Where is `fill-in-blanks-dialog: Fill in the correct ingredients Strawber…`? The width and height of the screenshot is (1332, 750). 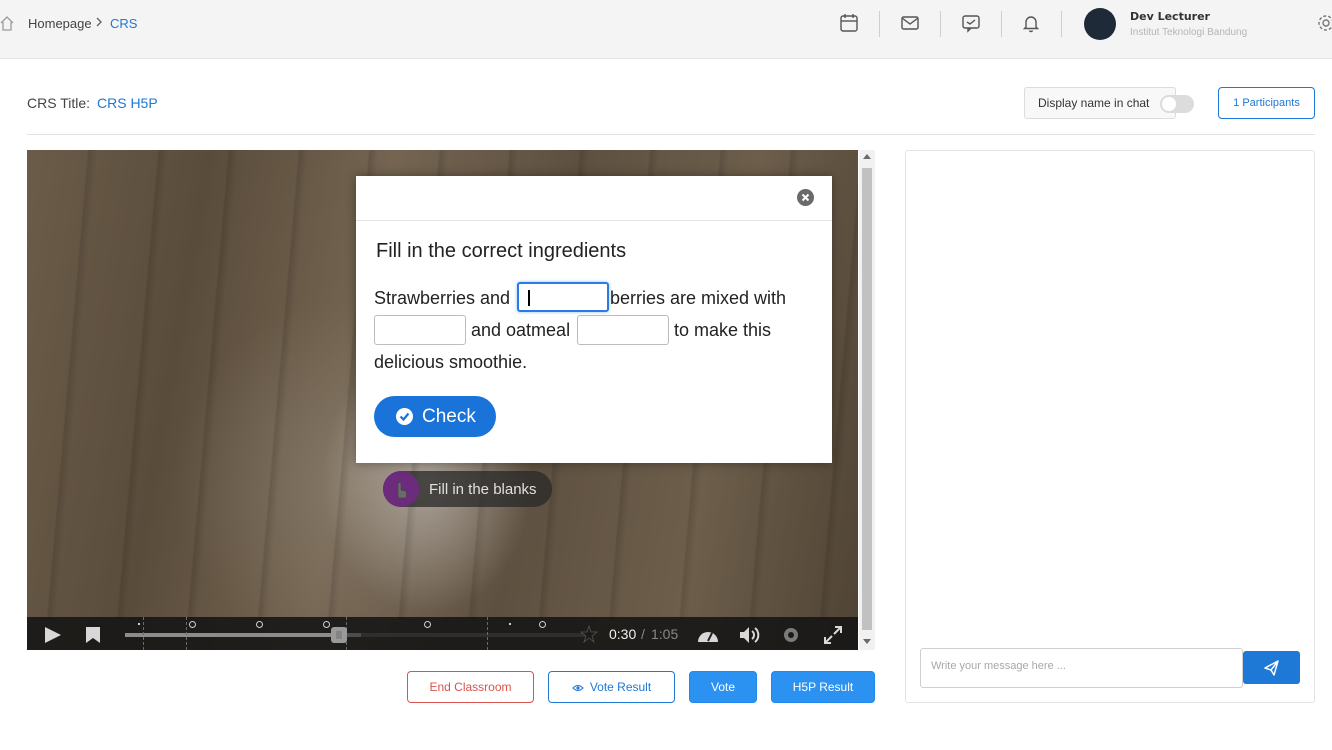
fill-in-blanks-dialog: Fill in the correct ingredients Strawber… is located at coordinates (594, 319).